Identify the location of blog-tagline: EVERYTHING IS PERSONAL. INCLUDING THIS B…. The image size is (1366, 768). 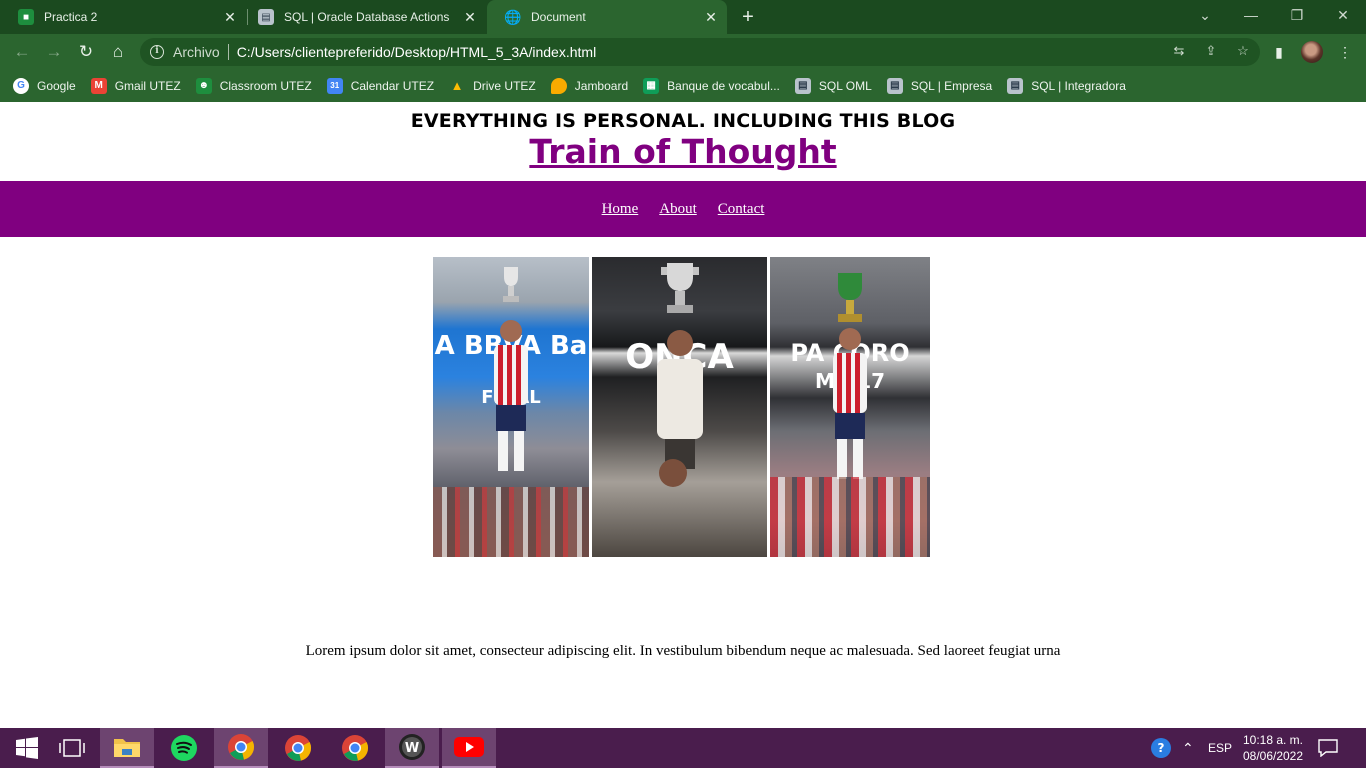
(683, 121).